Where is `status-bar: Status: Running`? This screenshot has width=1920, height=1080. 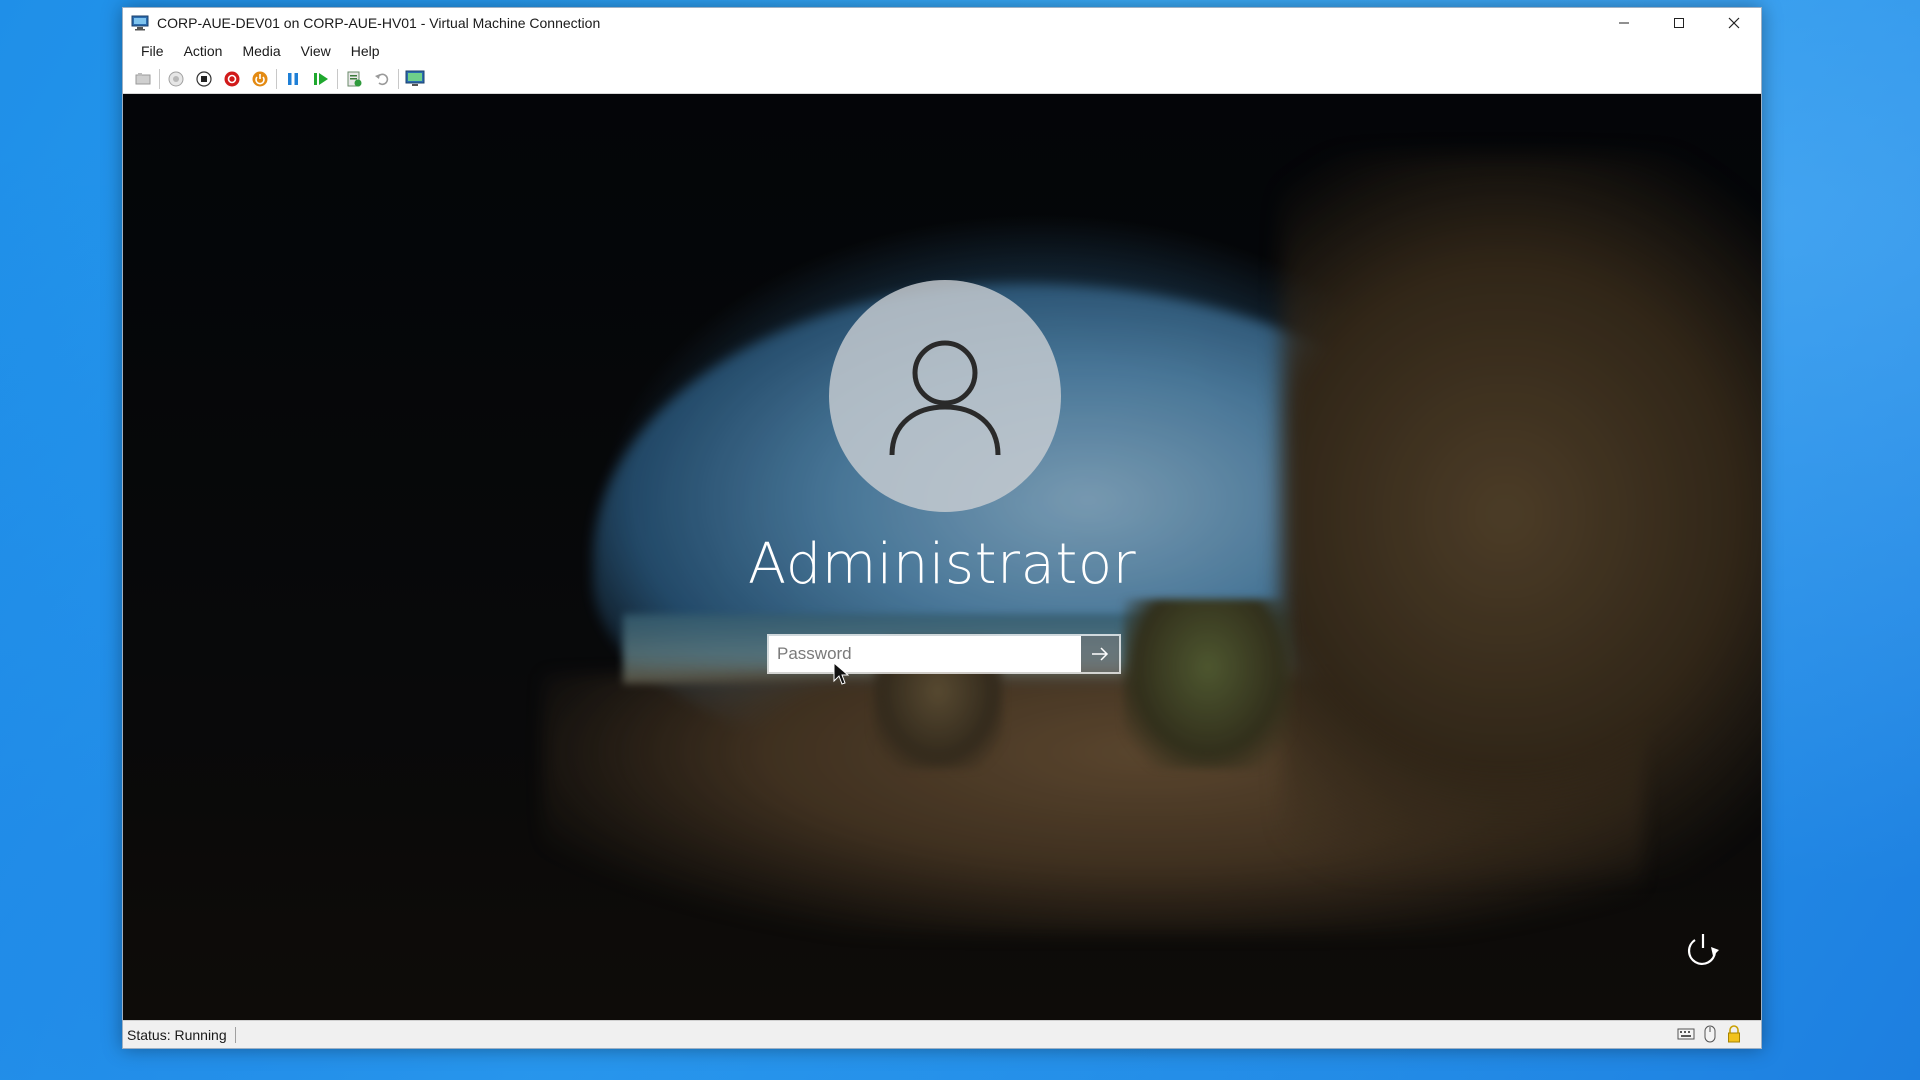 status-bar: Status: Running is located at coordinates (942, 1034).